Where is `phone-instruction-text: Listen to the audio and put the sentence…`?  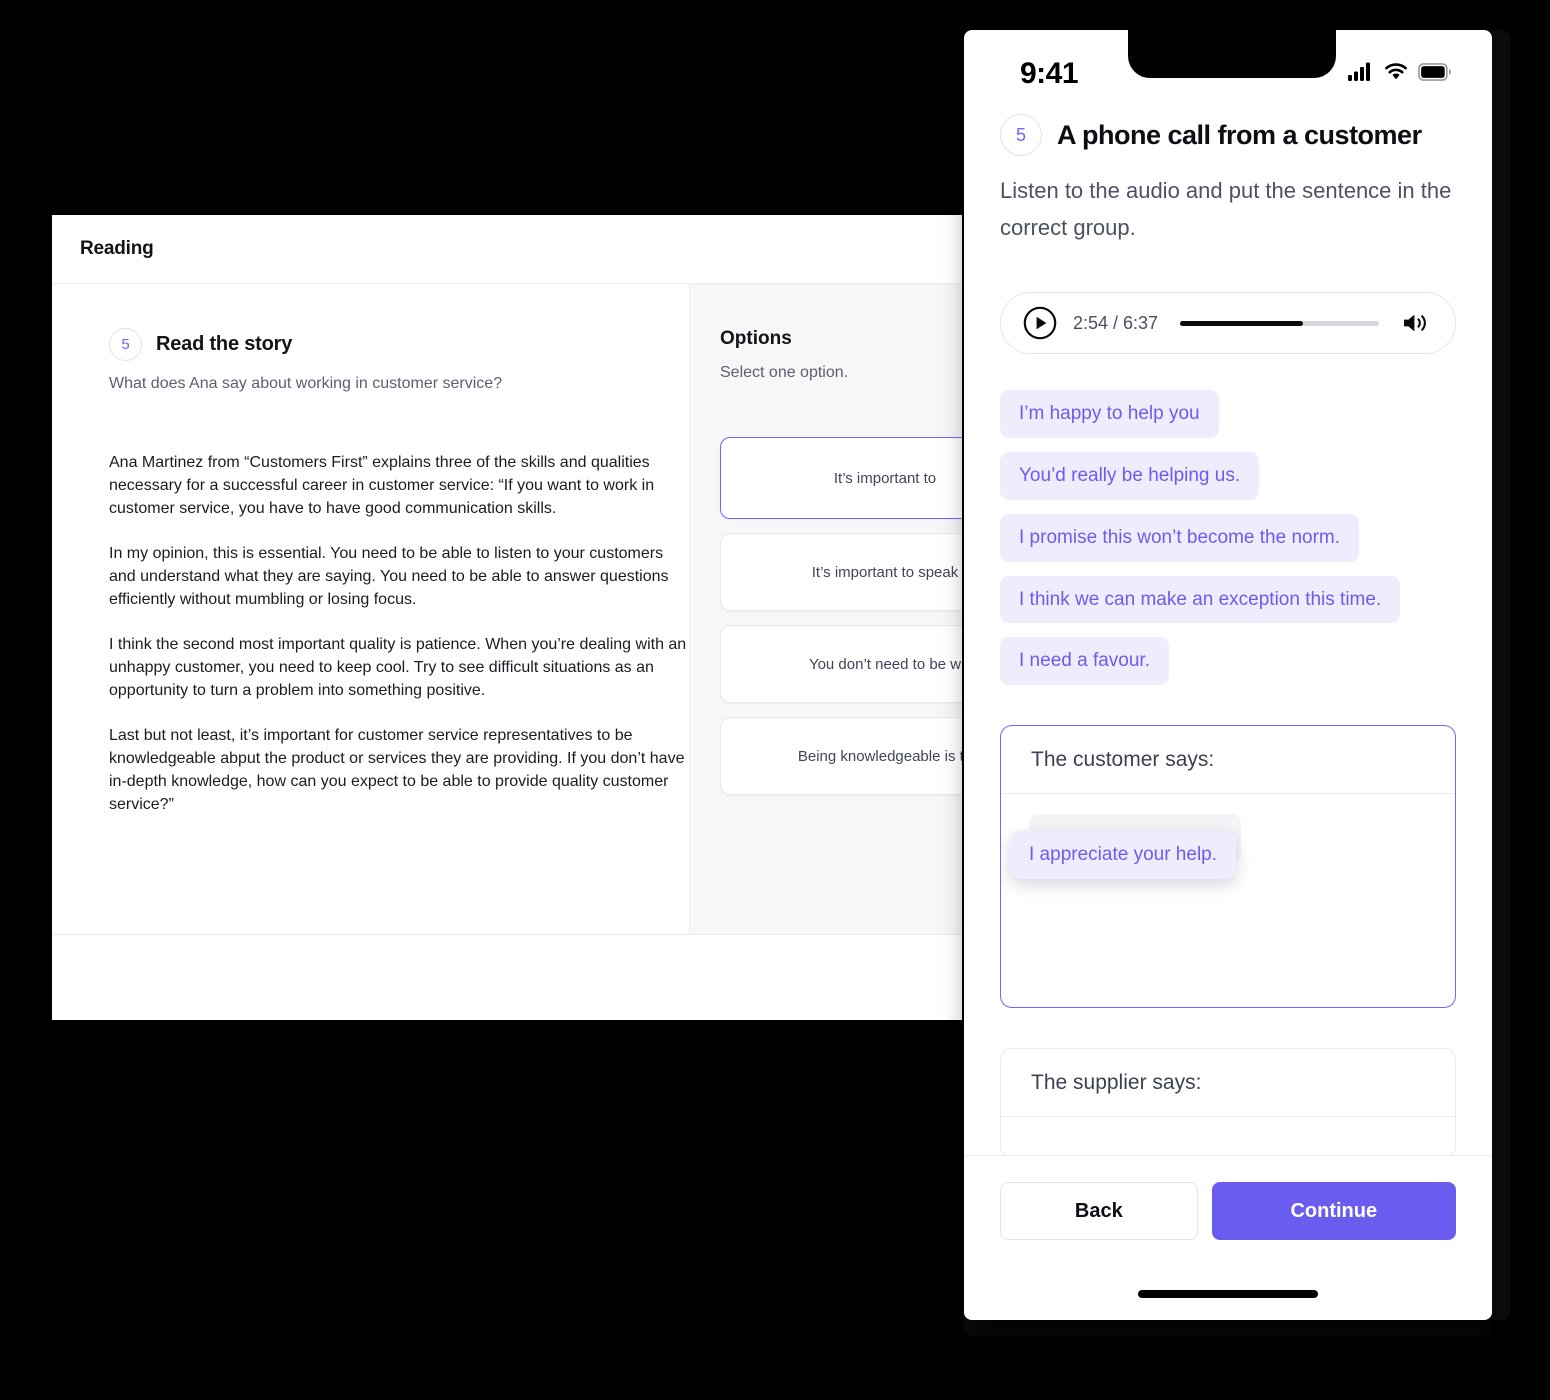 phone-instruction-text: Listen to the audio and put the sentence… is located at coordinates (1226, 209).